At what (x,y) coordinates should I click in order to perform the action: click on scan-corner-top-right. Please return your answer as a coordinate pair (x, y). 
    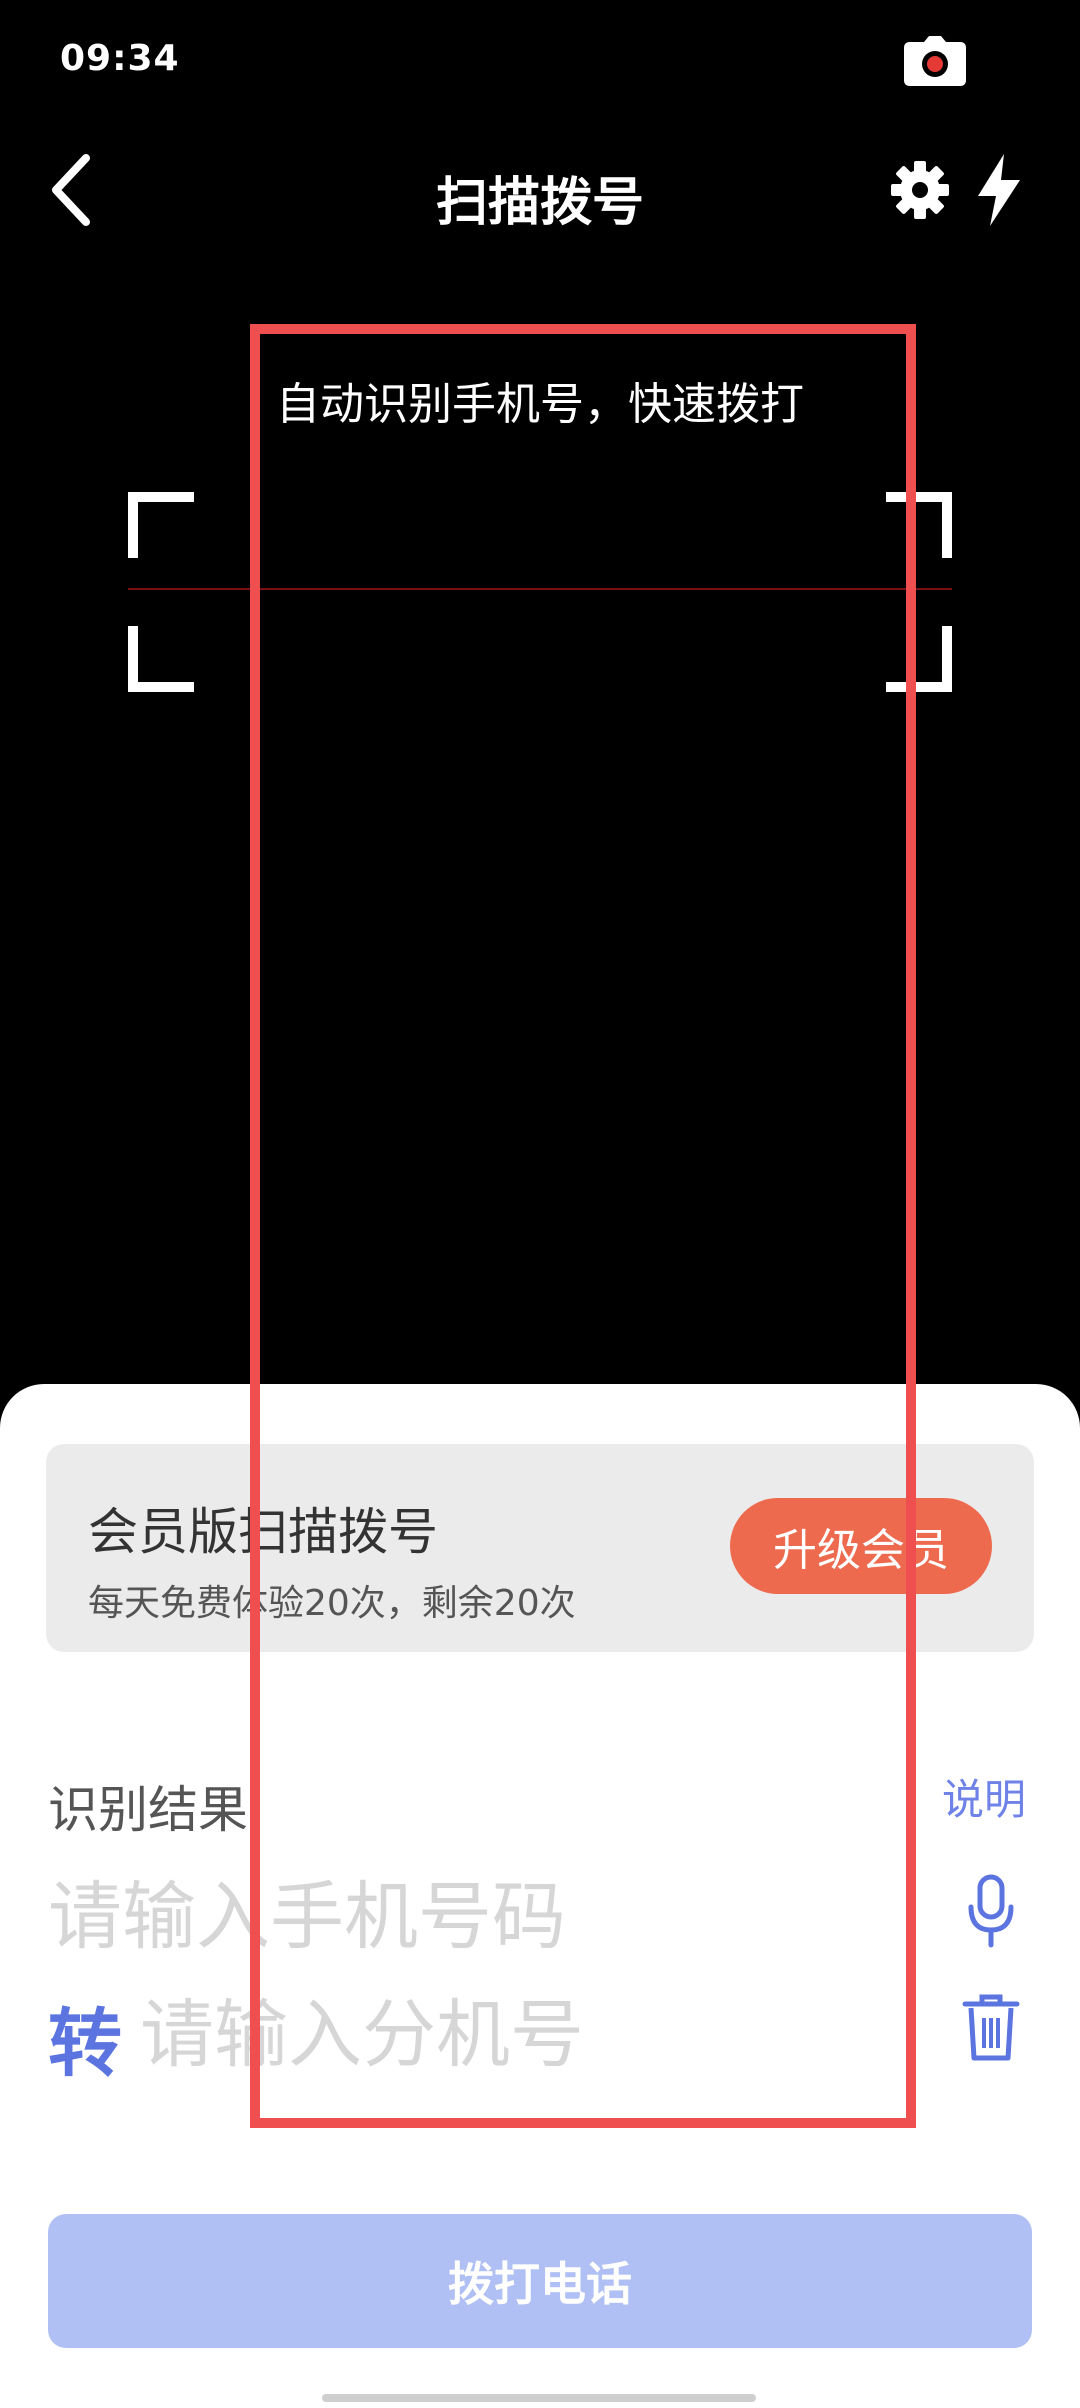
    Looking at the image, I should click on (919, 525).